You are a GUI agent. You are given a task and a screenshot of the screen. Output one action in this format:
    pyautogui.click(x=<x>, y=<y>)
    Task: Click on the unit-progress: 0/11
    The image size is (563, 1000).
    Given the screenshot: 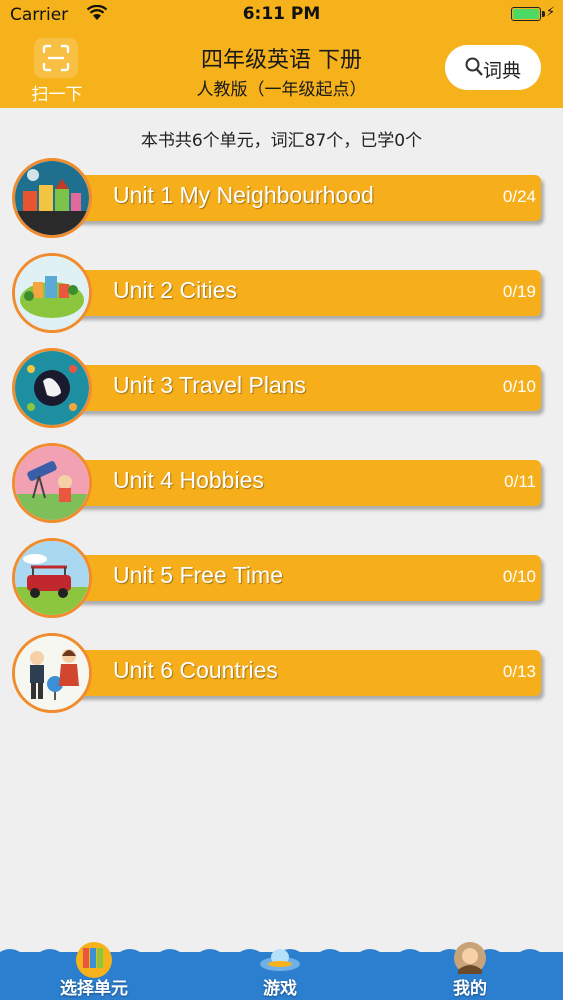 What is the action you would take?
    pyautogui.click(x=520, y=481)
    